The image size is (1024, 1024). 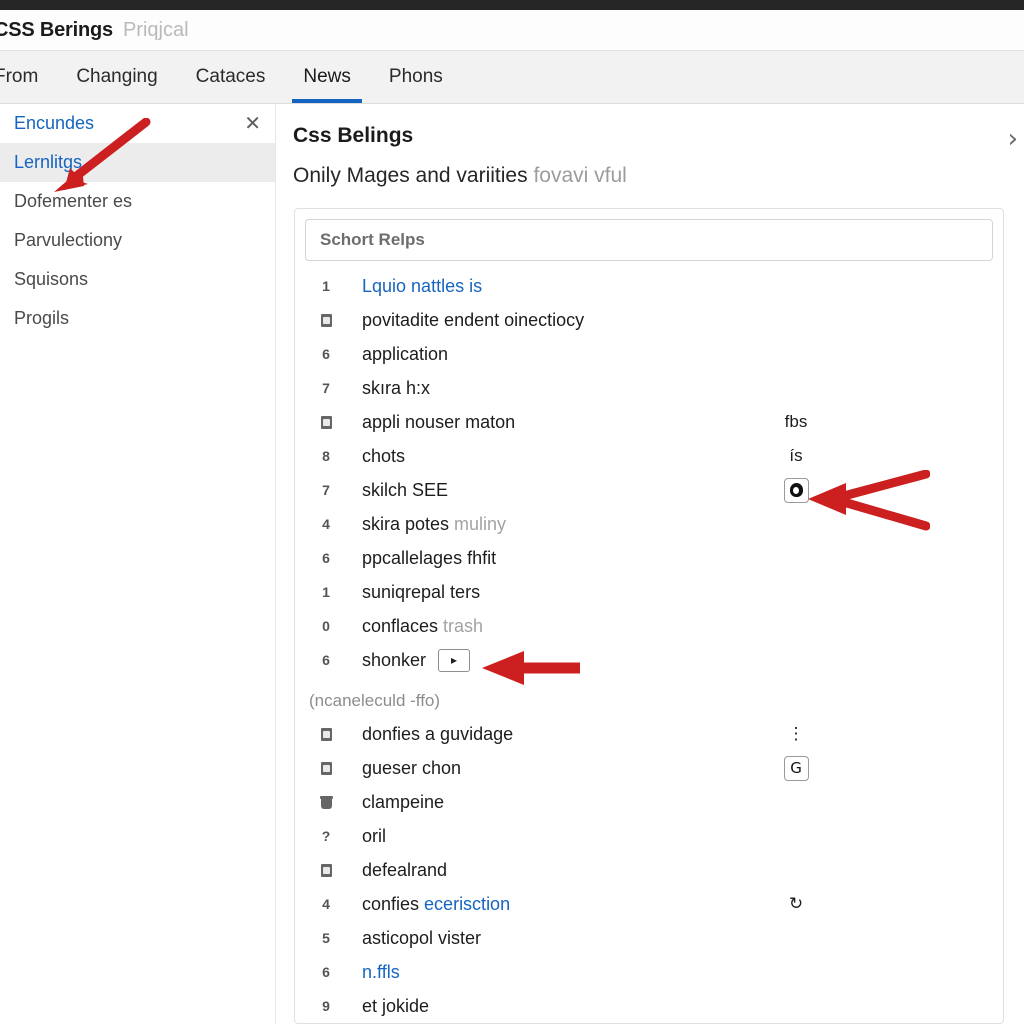 I want to click on group-label: (ncaneleculd -ffo), so click(x=375, y=700).